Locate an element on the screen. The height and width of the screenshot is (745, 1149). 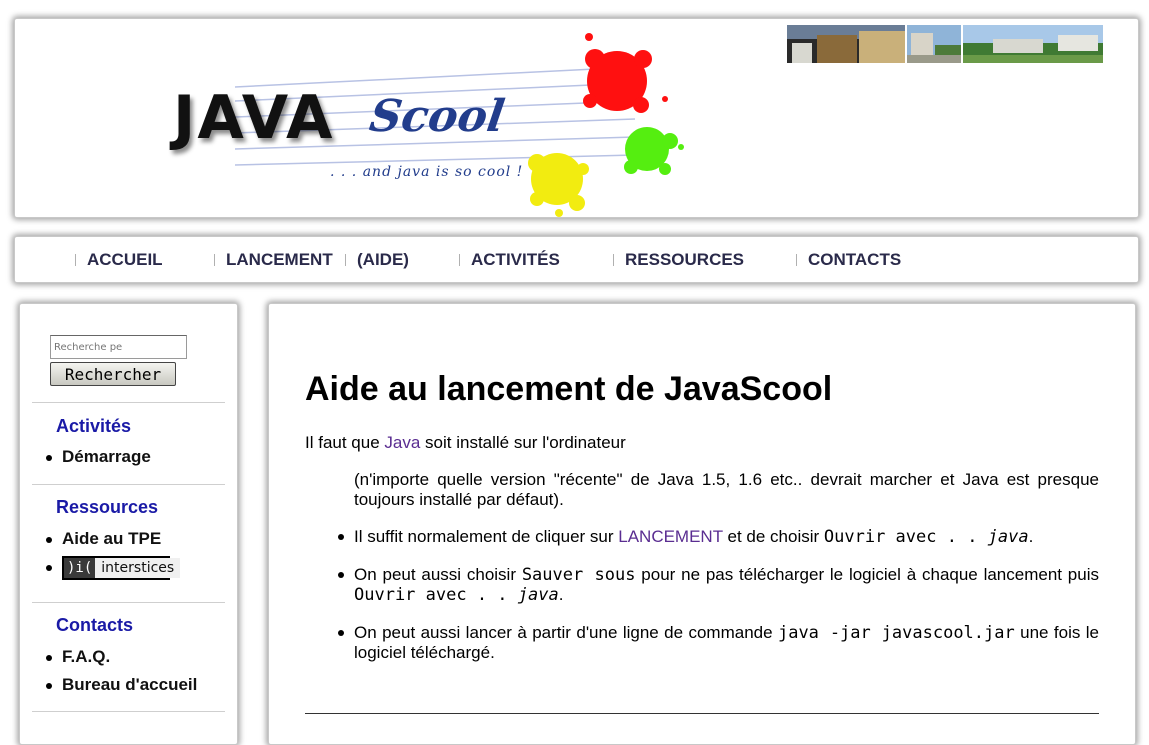
search-button: Rechercher is located at coordinates (113, 374).